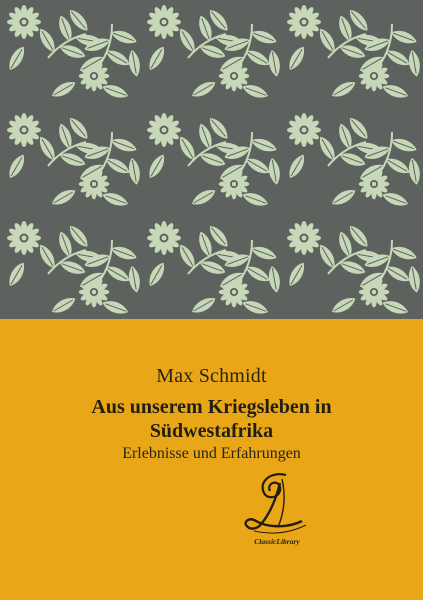 The height and width of the screenshot is (600, 423). What do you see at coordinates (211, 407) in the screenshot?
I see `book-title-line-1: Aus unserem Kriegsleben in` at bounding box center [211, 407].